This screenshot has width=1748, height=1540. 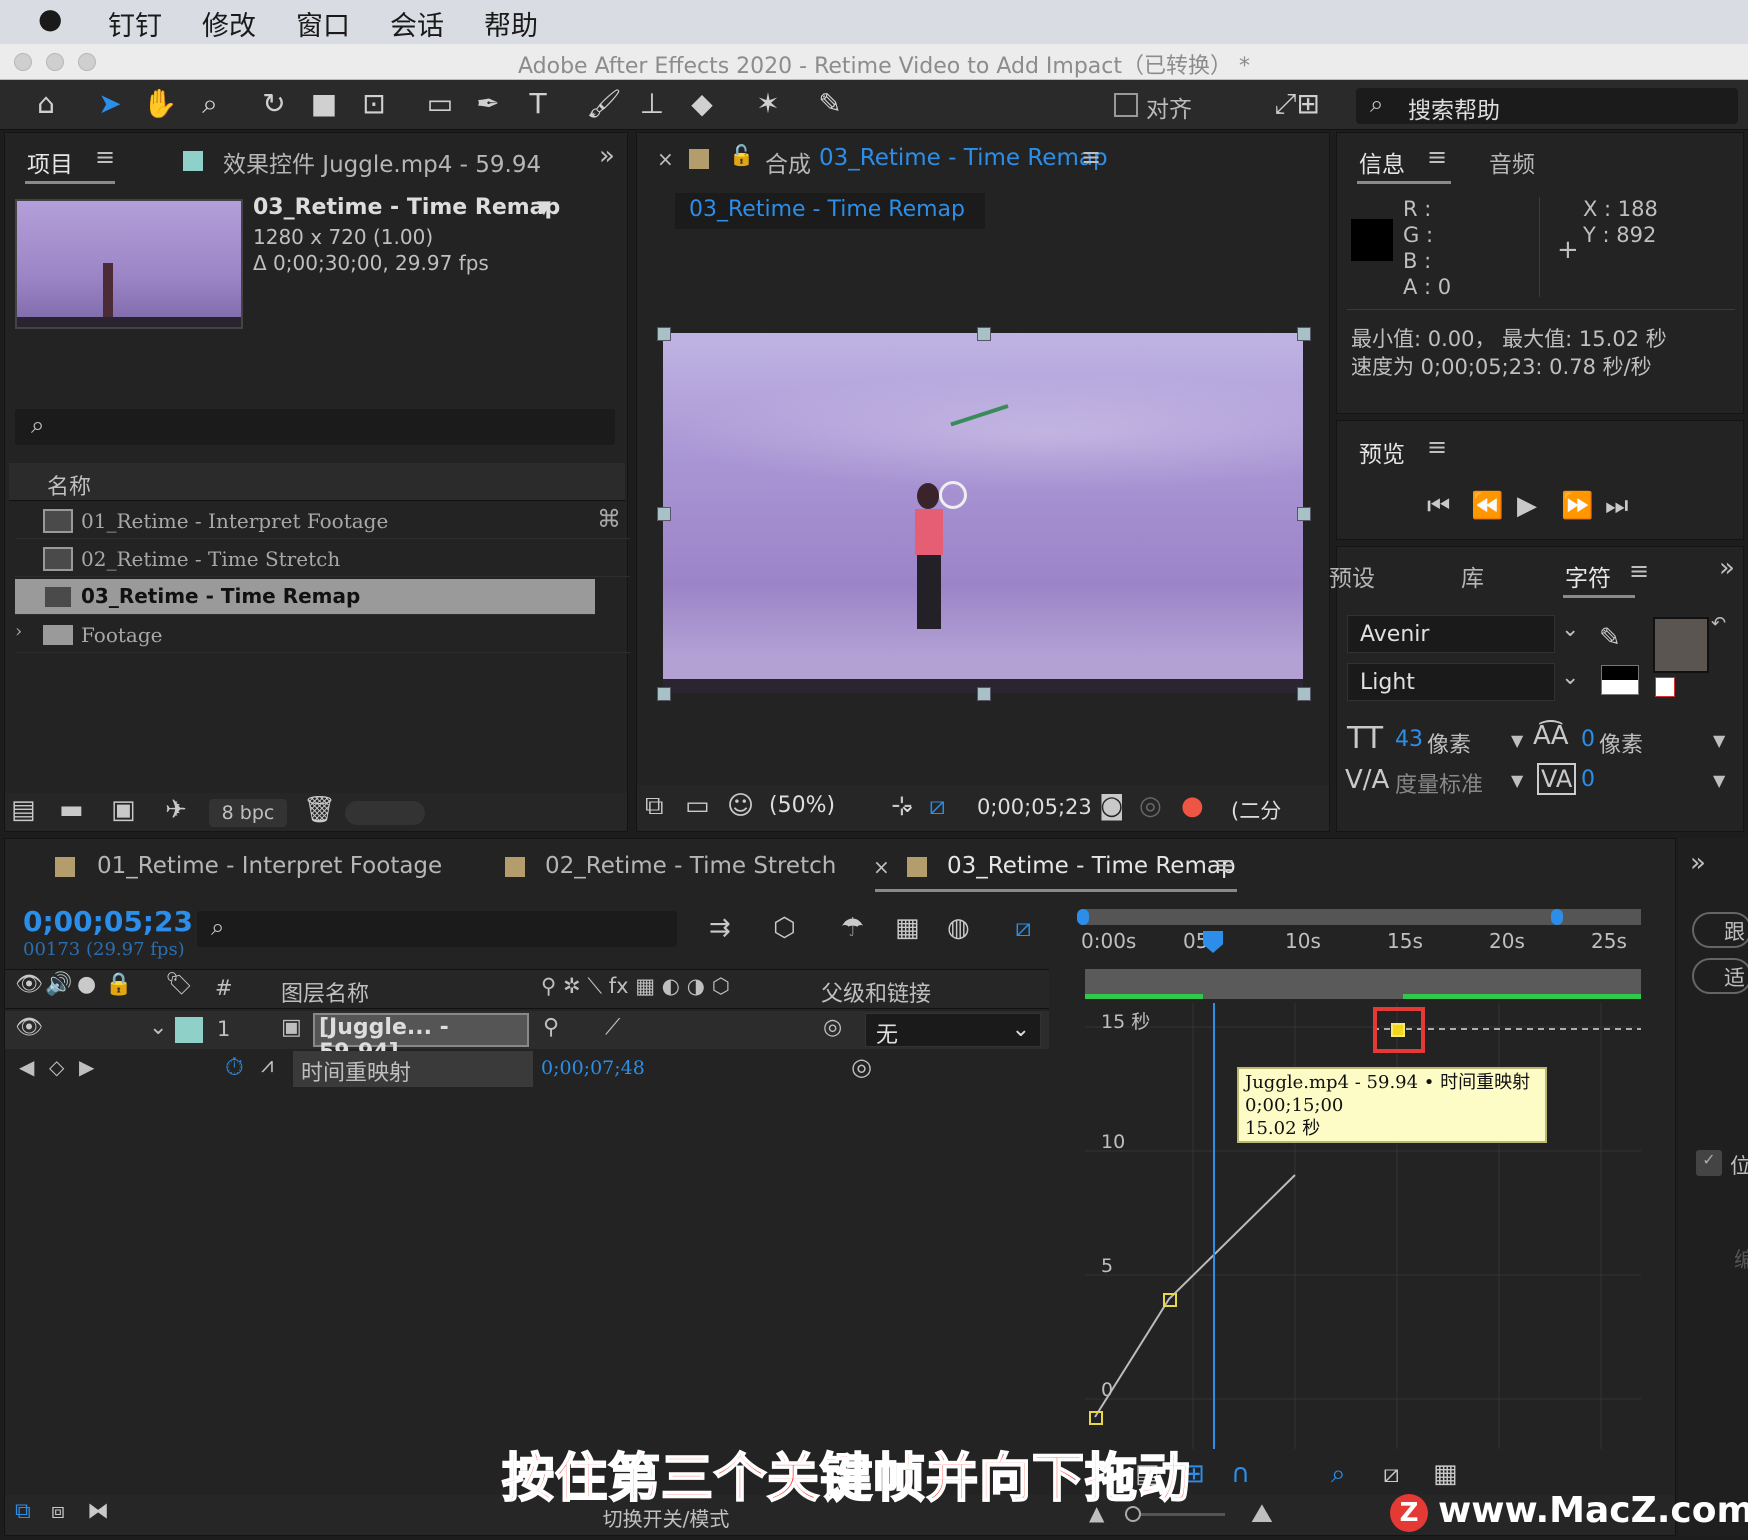 I want to click on play-icon: ▶, so click(x=1527, y=506).